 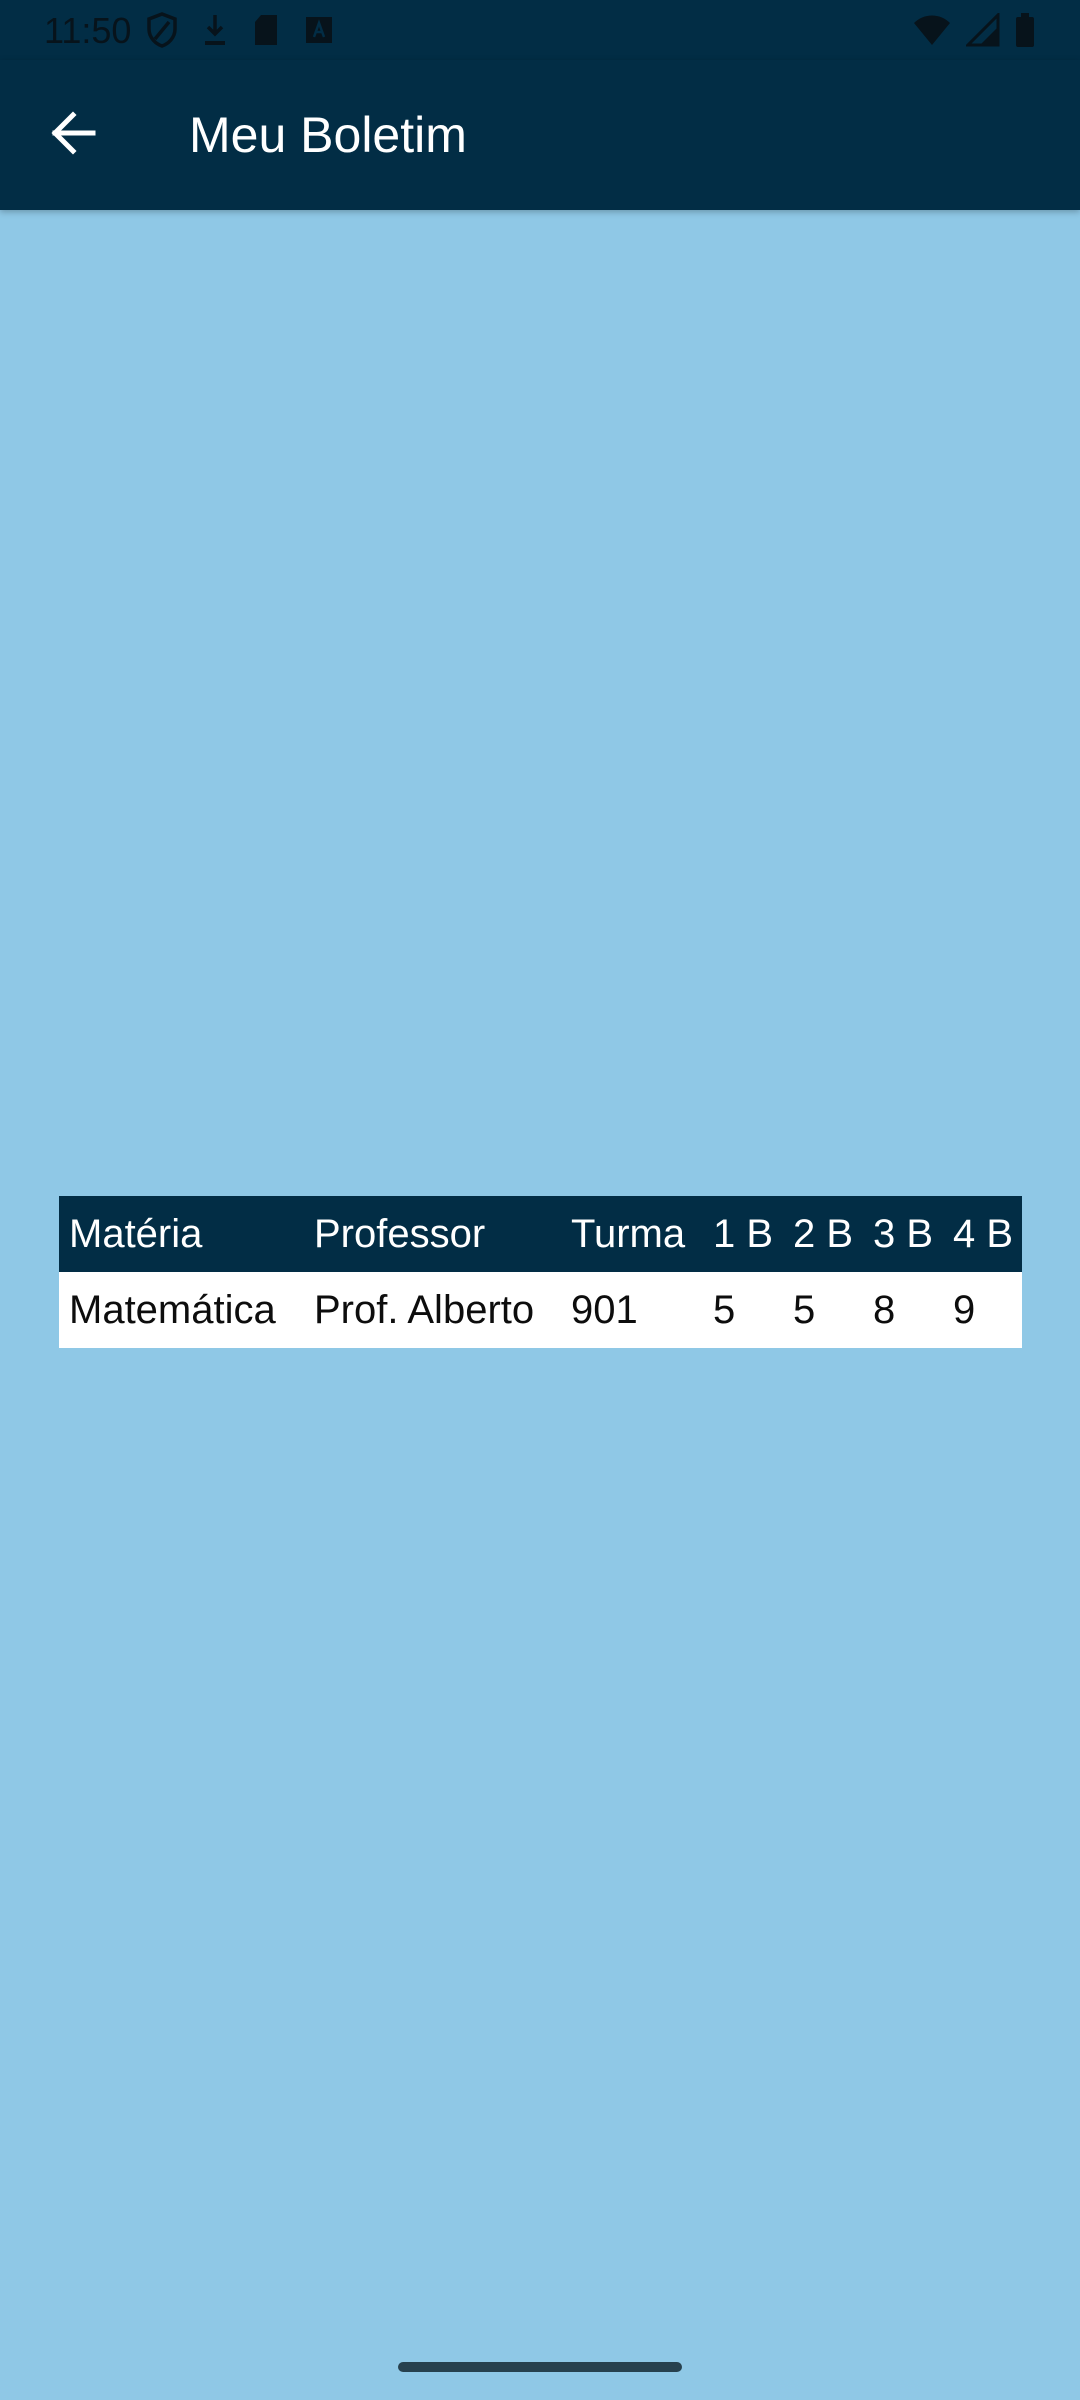 I want to click on arrow-left-icon, so click(x=73, y=135).